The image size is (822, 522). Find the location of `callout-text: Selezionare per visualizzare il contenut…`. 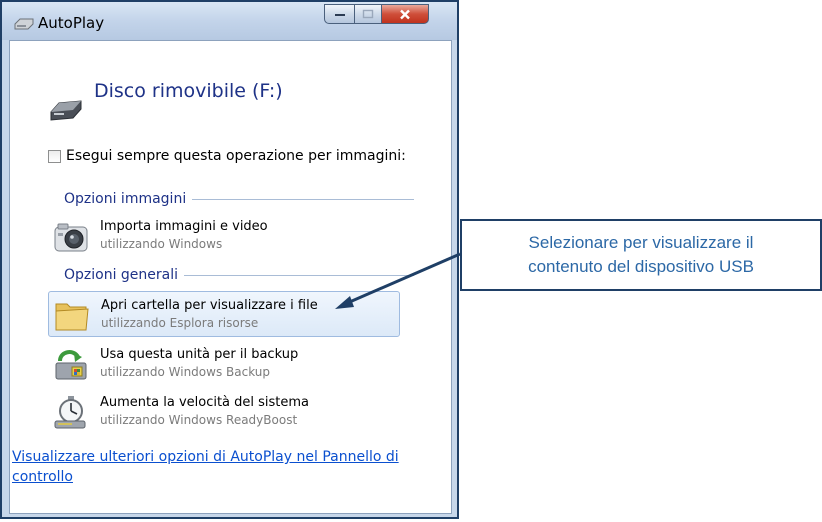

callout-text: Selezionare per visualizzare il contenut… is located at coordinates (641, 255).